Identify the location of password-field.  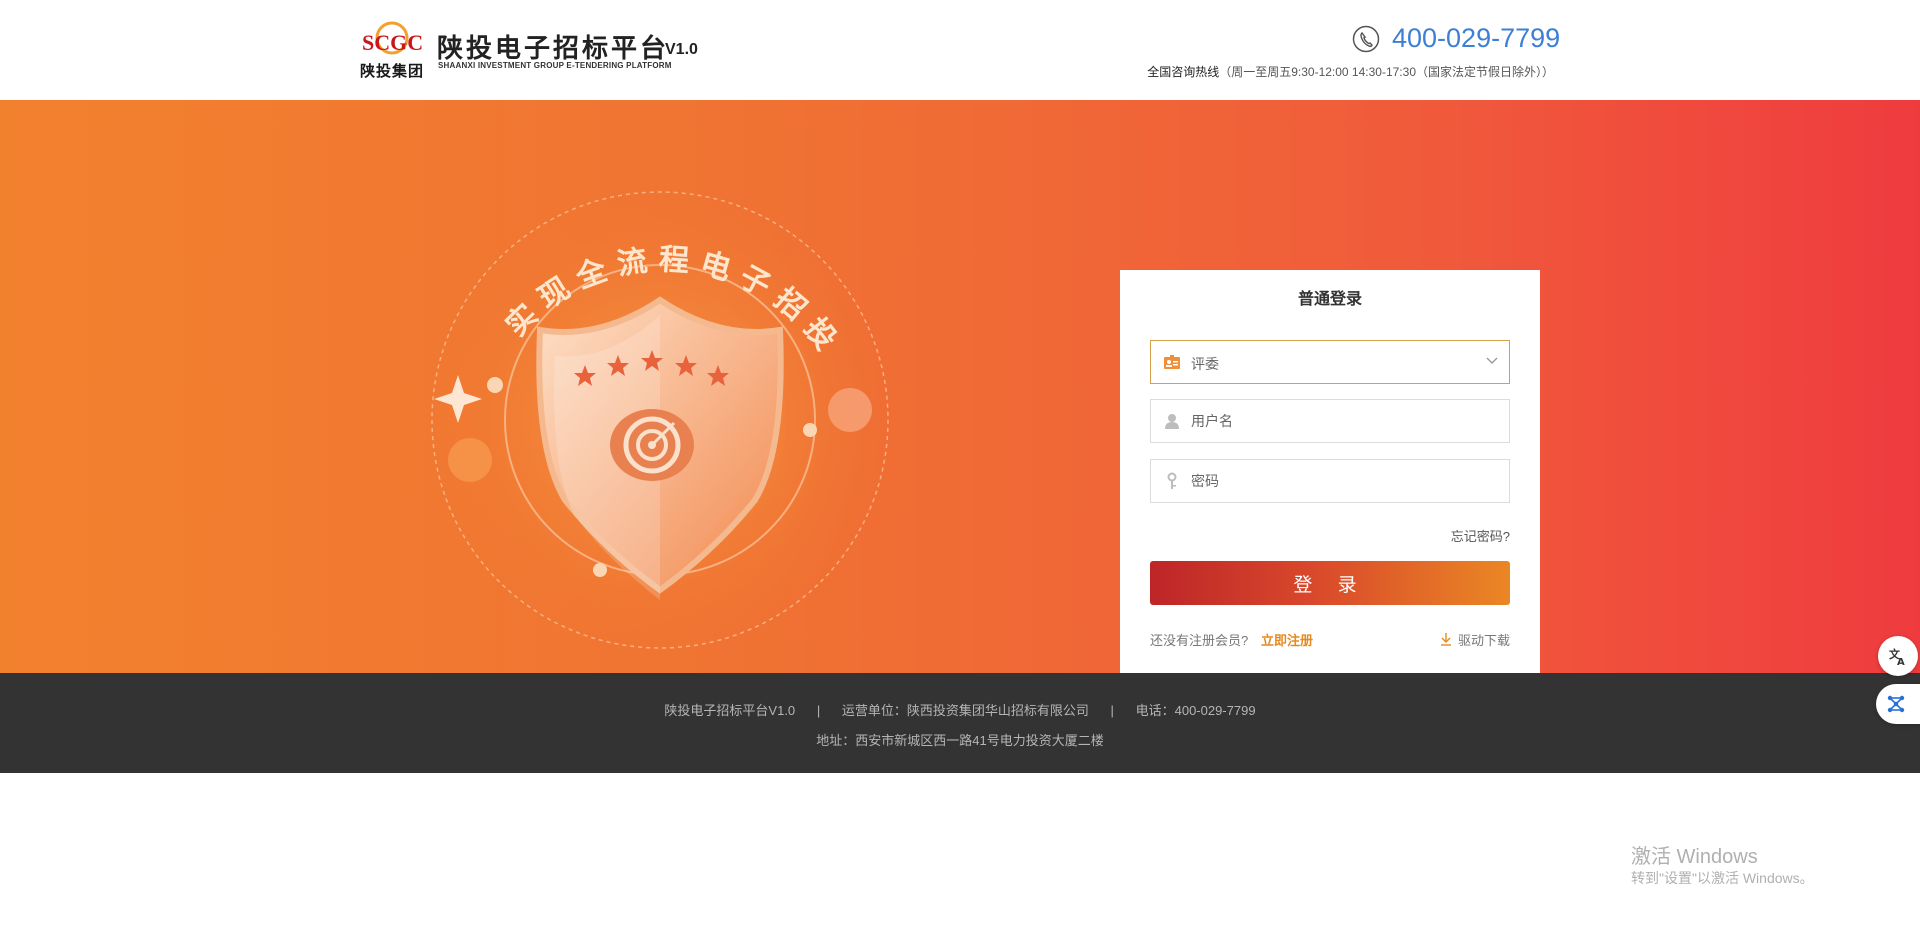
(1330, 481).